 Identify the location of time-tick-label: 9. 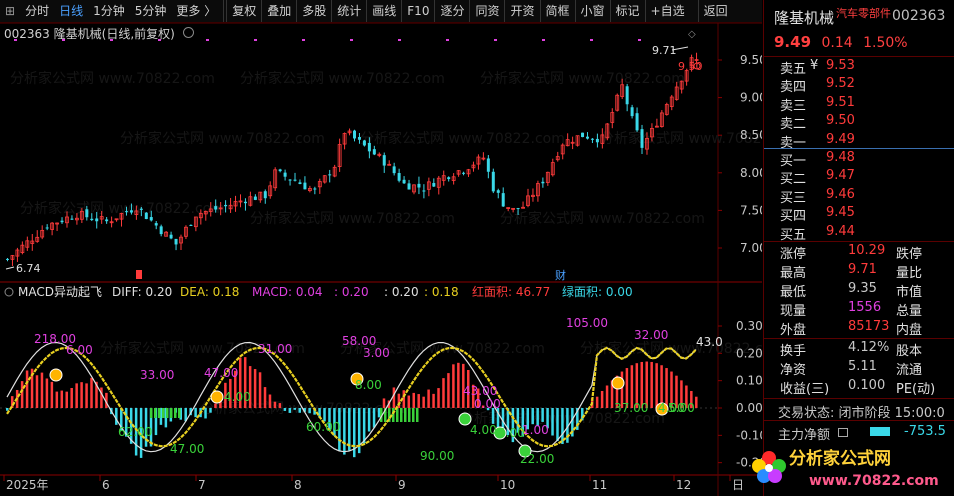
(402, 485).